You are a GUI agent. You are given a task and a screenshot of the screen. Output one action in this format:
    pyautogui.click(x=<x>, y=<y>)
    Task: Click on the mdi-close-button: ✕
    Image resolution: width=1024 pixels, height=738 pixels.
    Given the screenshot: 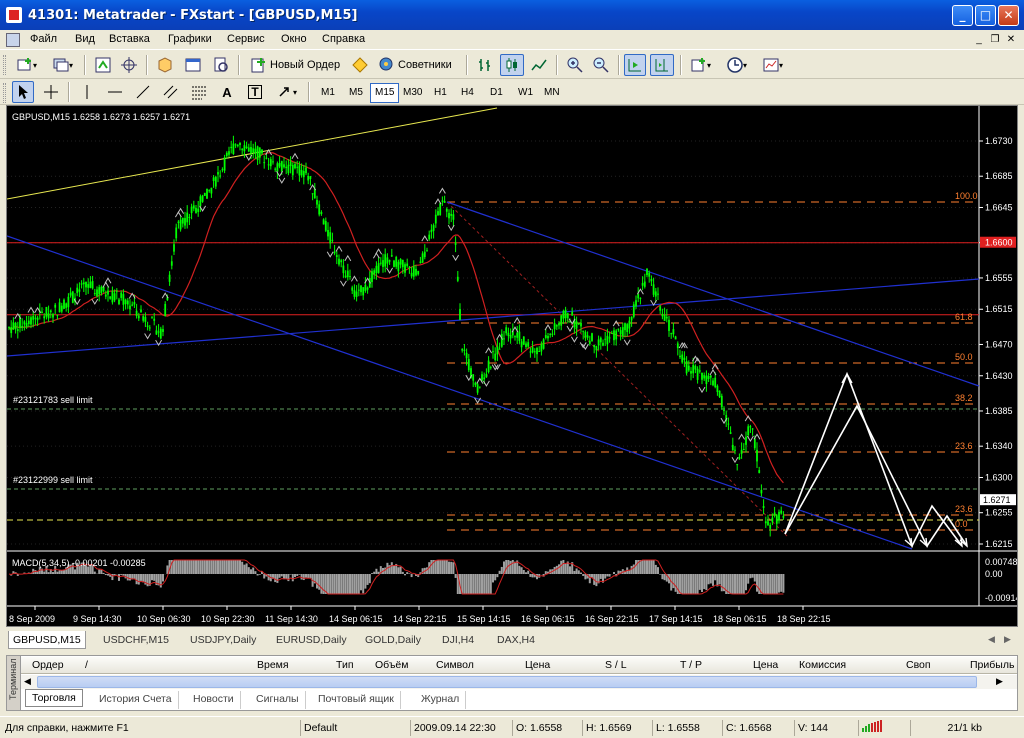 What is the action you would take?
    pyautogui.click(x=1011, y=39)
    